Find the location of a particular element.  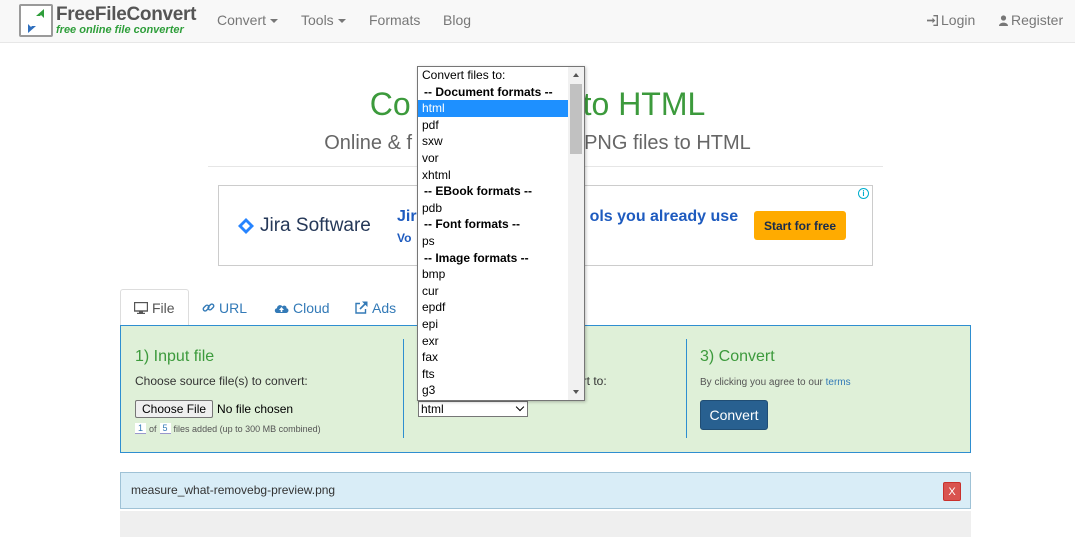

format-group-label: -- Image formats -- is located at coordinates (476, 257).